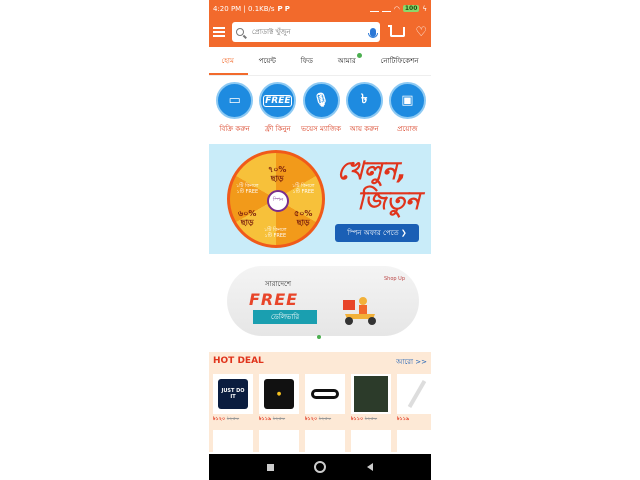 This screenshot has width=640, height=480. I want to click on back-icon, so click(369, 467).